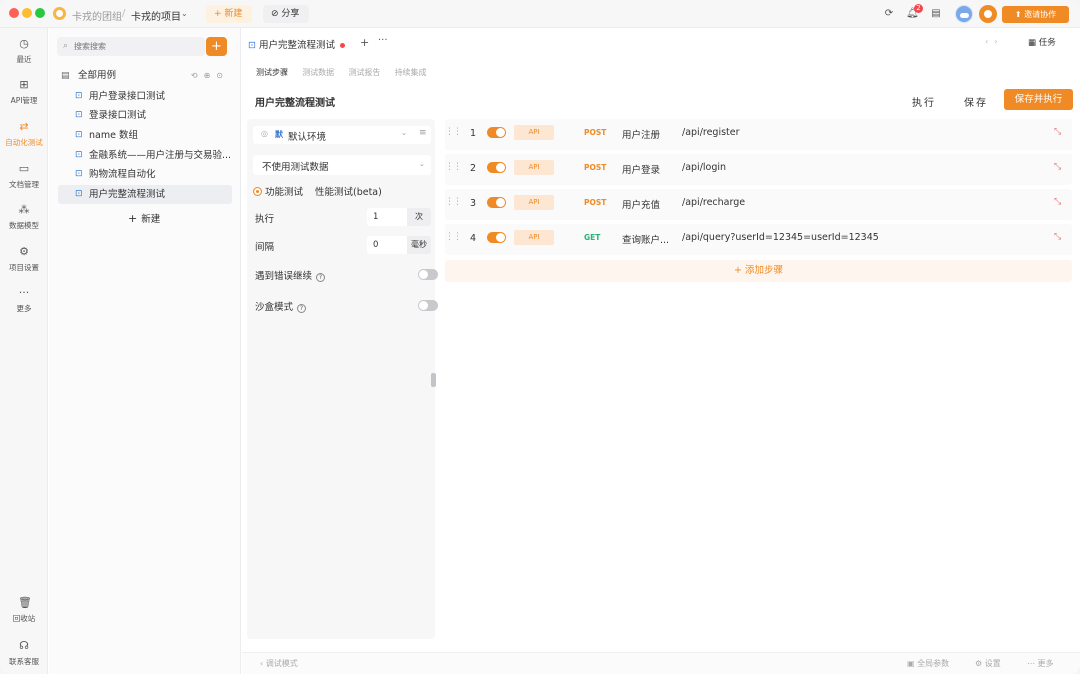  Describe the element at coordinates (66, 46) in the screenshot. I see `search-icon: ⌕` at that location.